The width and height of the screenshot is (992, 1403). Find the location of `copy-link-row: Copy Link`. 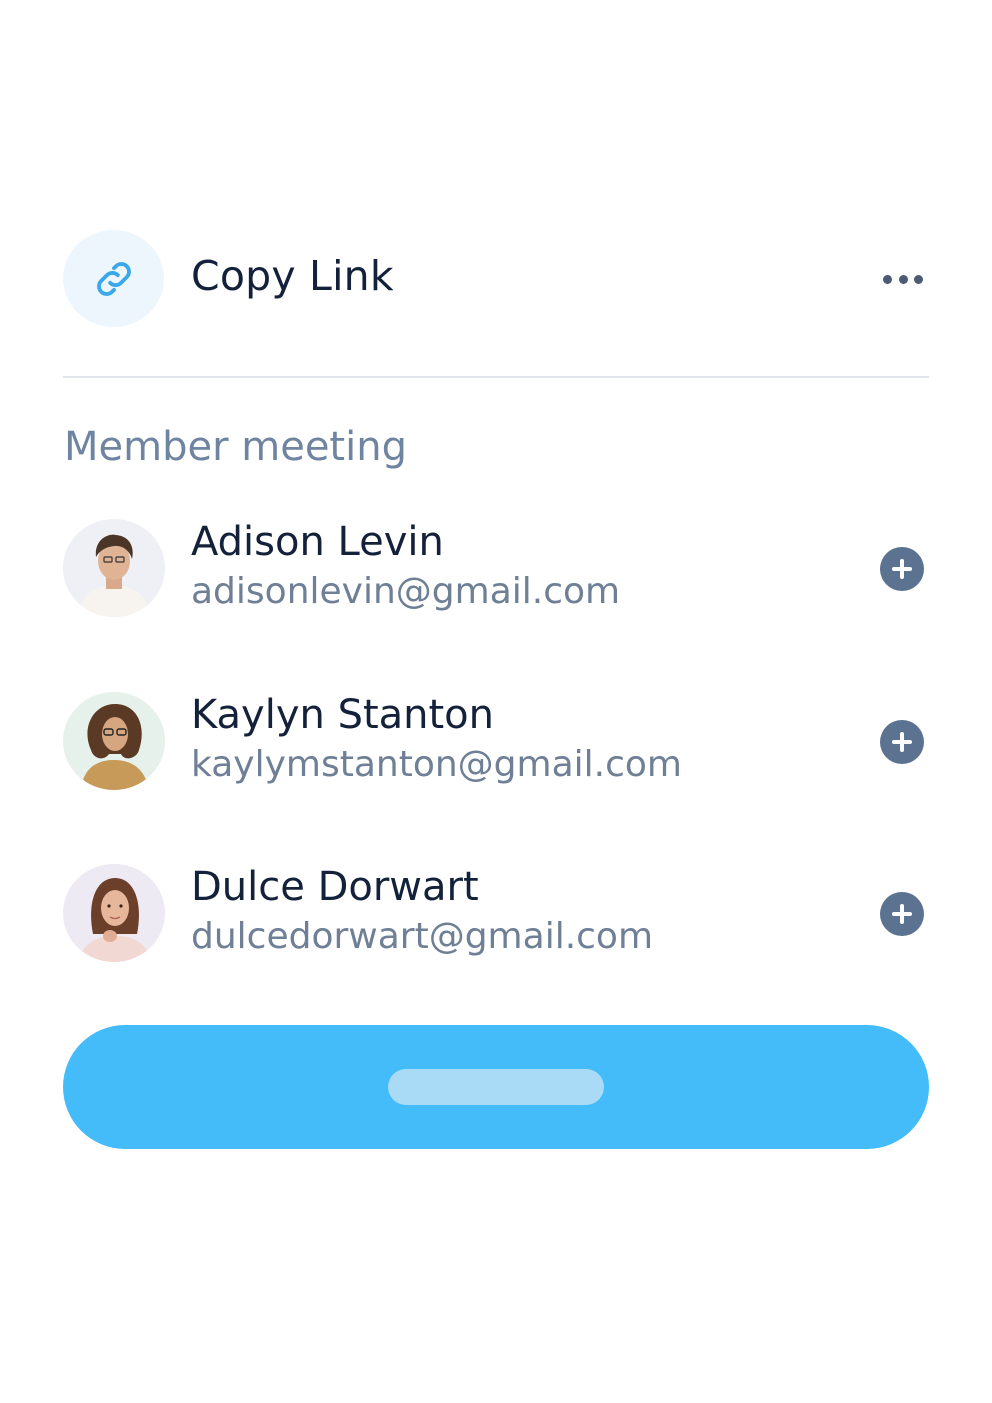

copy-link-row: Copy Link is located at coordinates (496, 279).